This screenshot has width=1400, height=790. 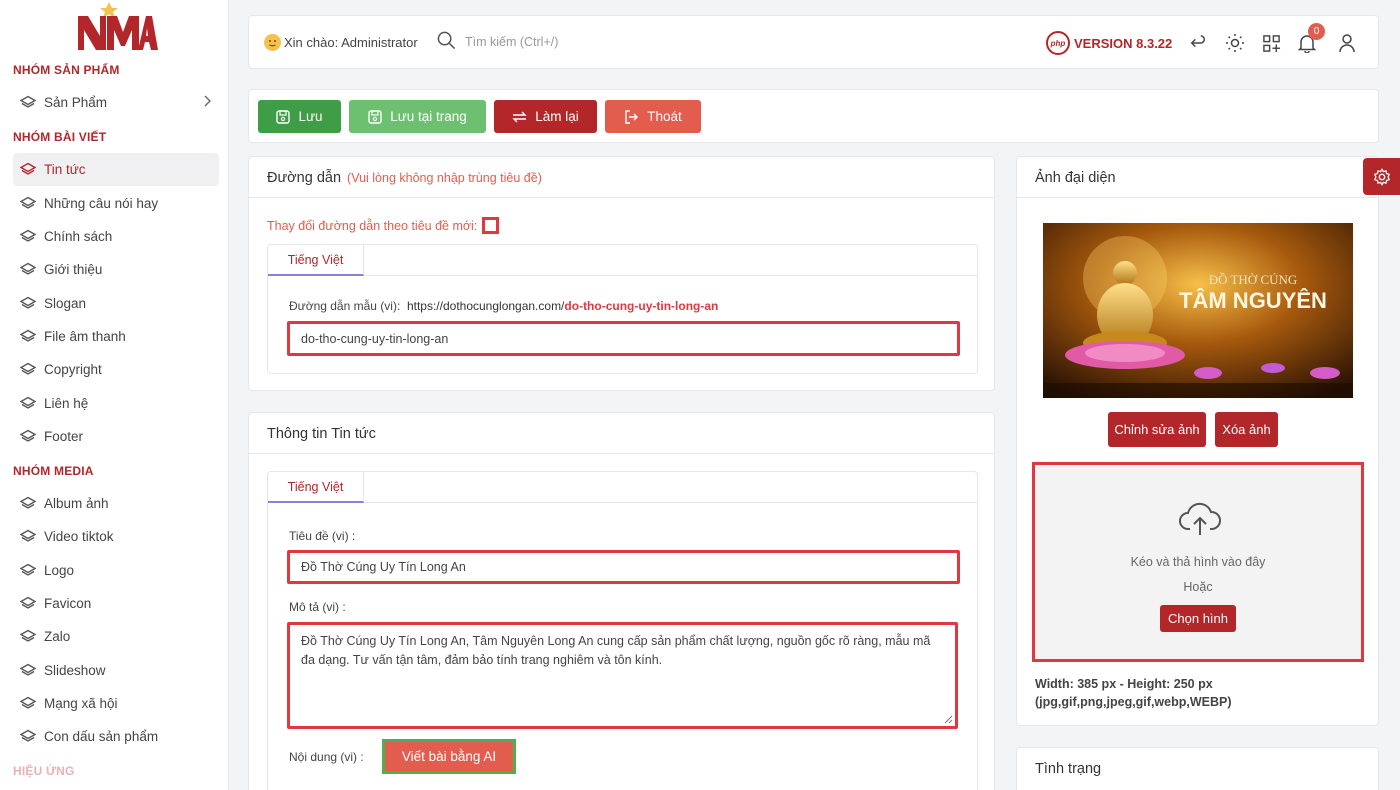 What do you see at coordinates (116, 670) in the screenshot?
I see `sidebar-item: Slideshow` at bounding box center [116, 670].